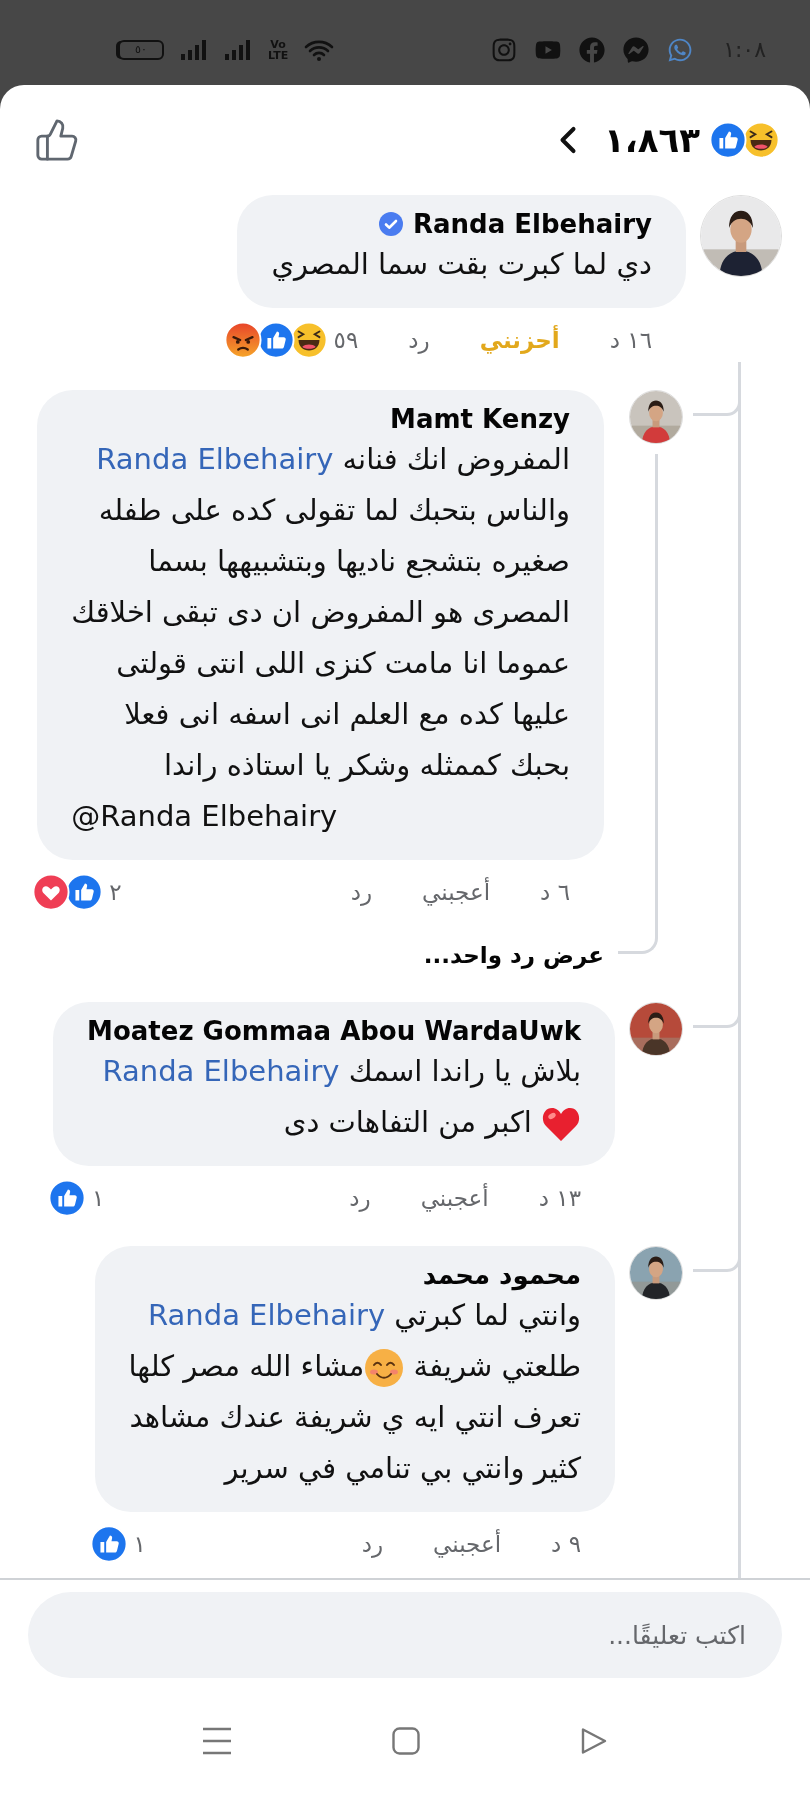 The width and height of the screenshot is (810, 1800). Describe the element at coordinates (636, 49) in the screenshot. I see `messenger-icon` at that location.